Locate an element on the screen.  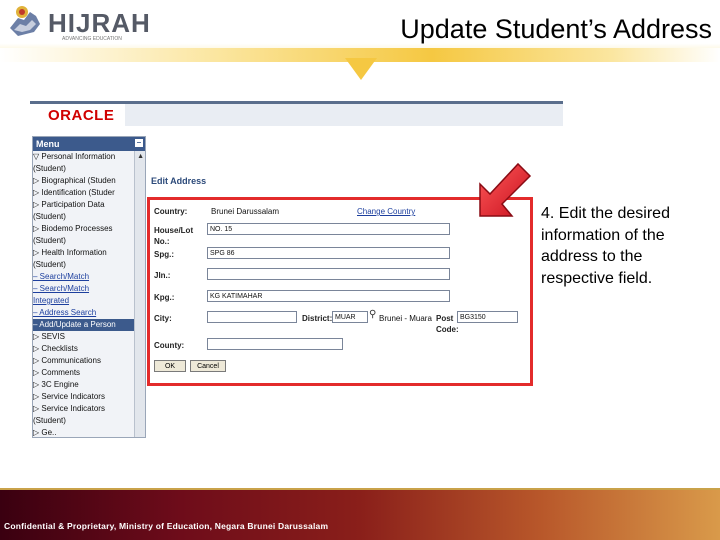
spg-label: Spg.: is located at coordinates (164, 254).